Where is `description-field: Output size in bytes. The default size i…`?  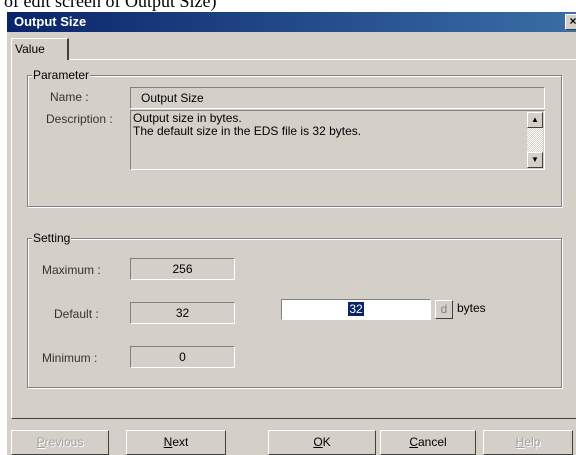 description-field: Output size in bytes. The default size i… is located at coordinates (337, 140).